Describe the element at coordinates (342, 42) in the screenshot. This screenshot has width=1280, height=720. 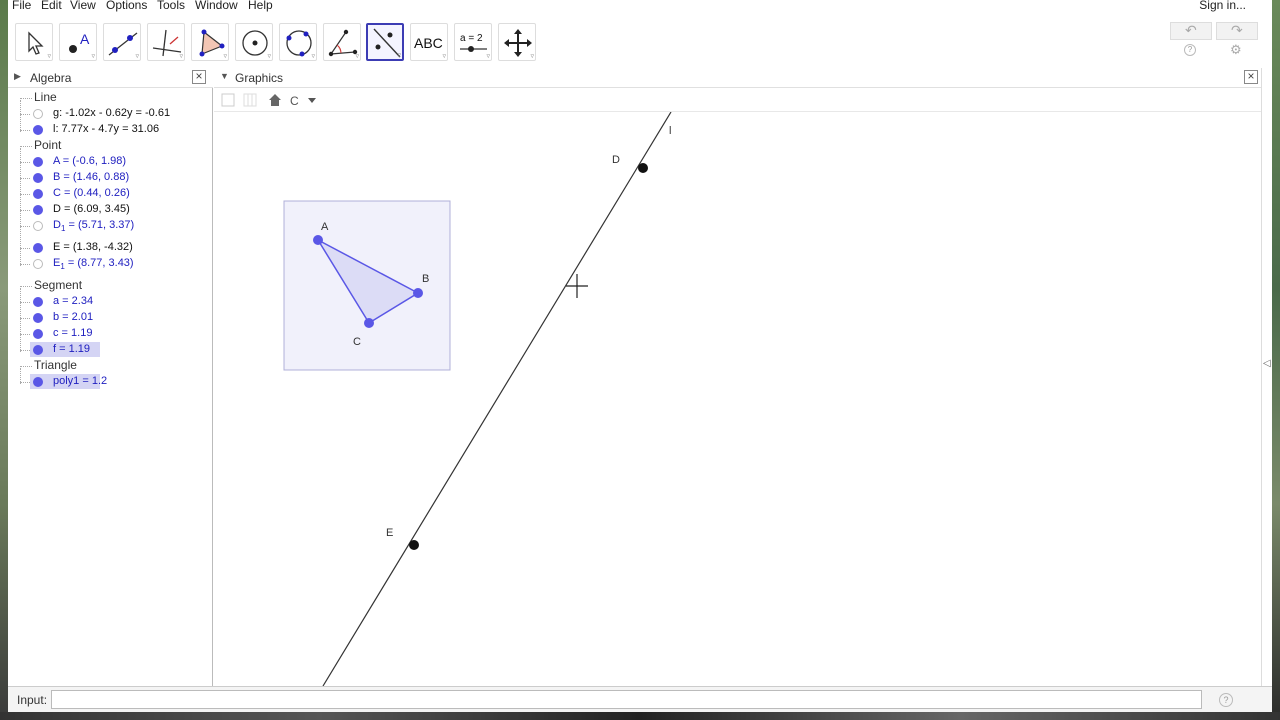
I see `angle-tool-button: ▿` at that location.